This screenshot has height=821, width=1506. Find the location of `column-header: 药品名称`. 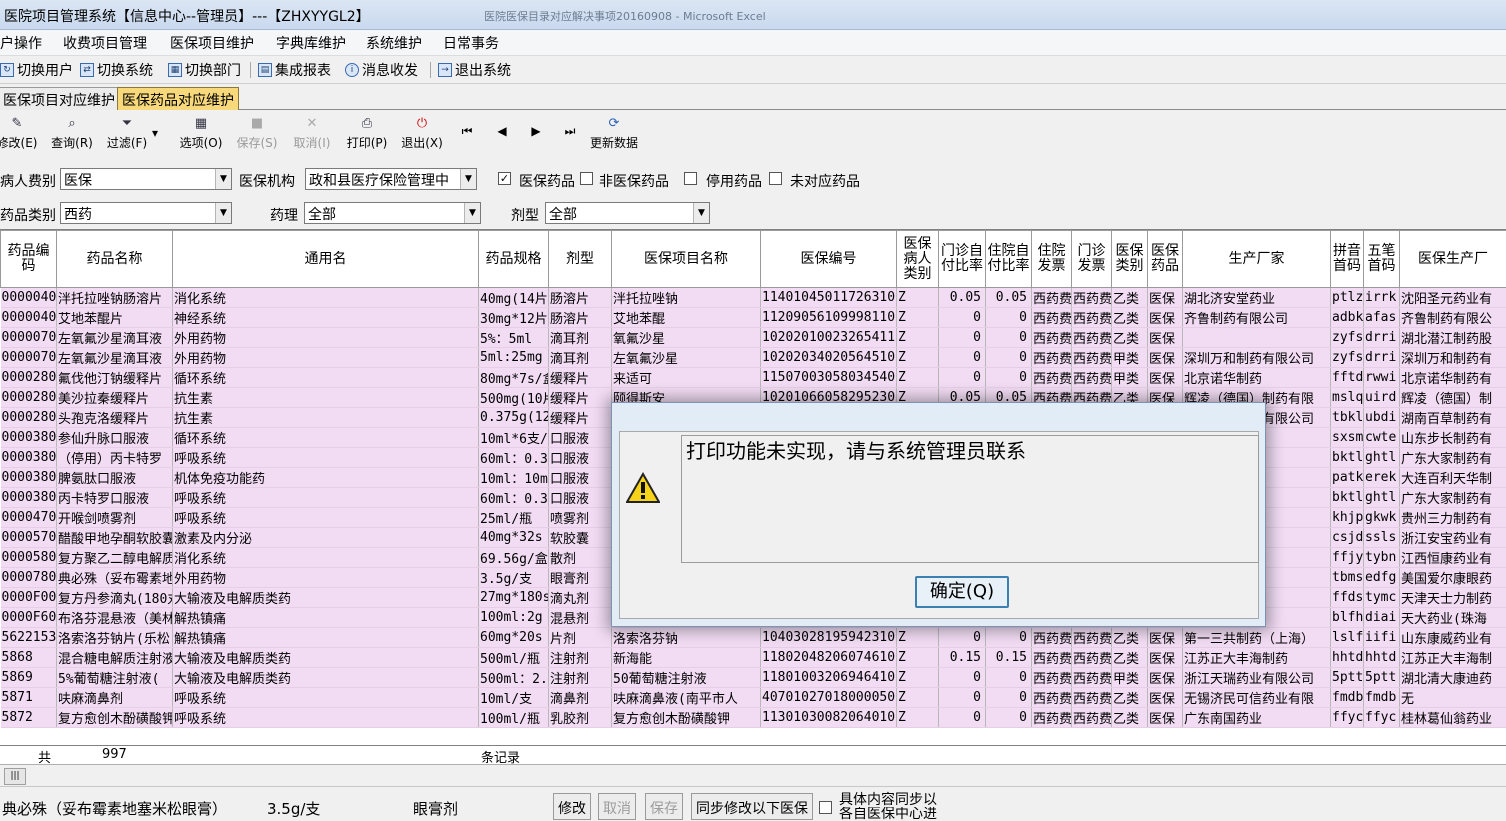

column-header: 药品名称 is located at coordinates (114, 259).